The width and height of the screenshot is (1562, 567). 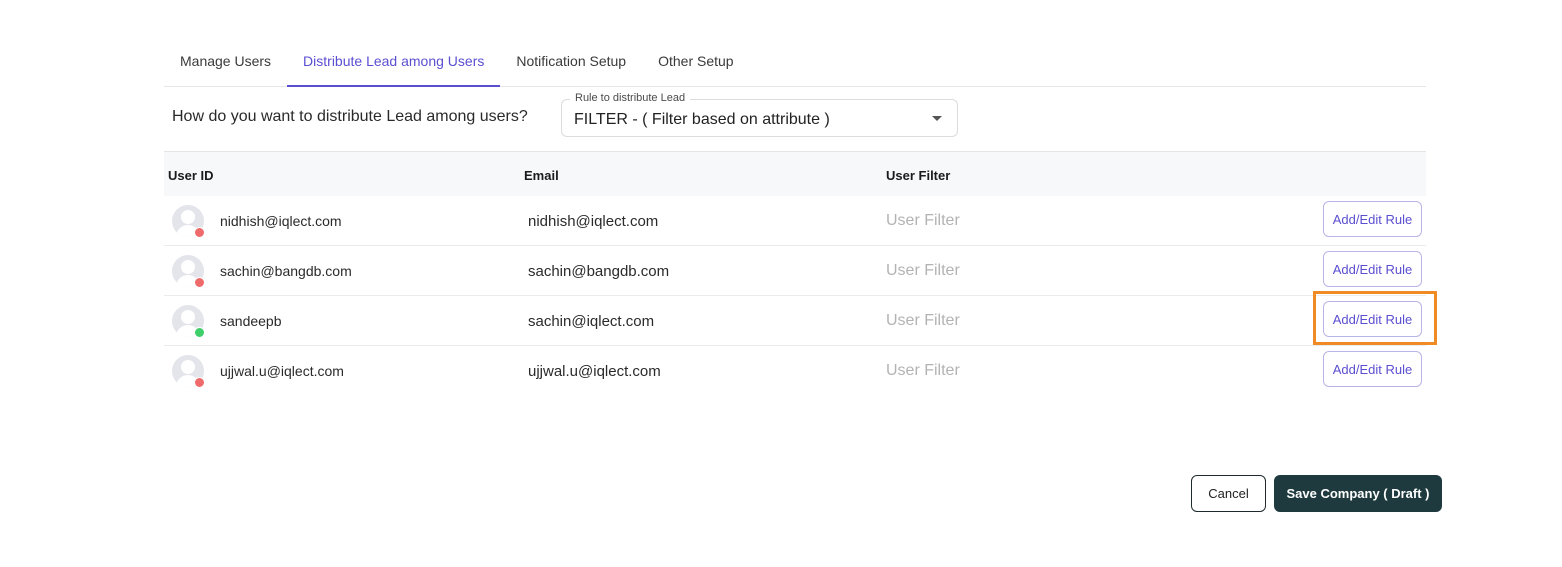 I want to click on tab-manage-users: Manage Users, so click(x=225, y=61).